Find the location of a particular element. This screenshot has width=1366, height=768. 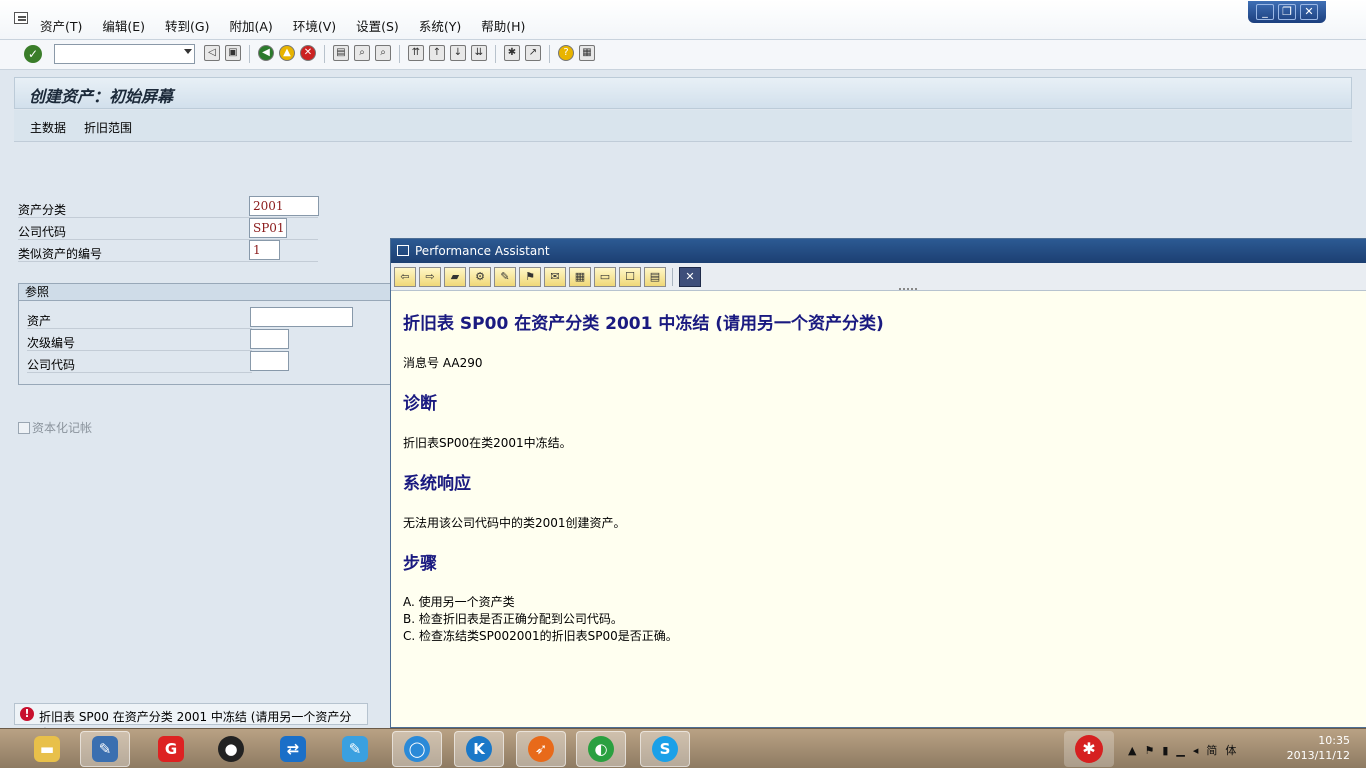

error-icon: ! is located at coordinates (27, 714).